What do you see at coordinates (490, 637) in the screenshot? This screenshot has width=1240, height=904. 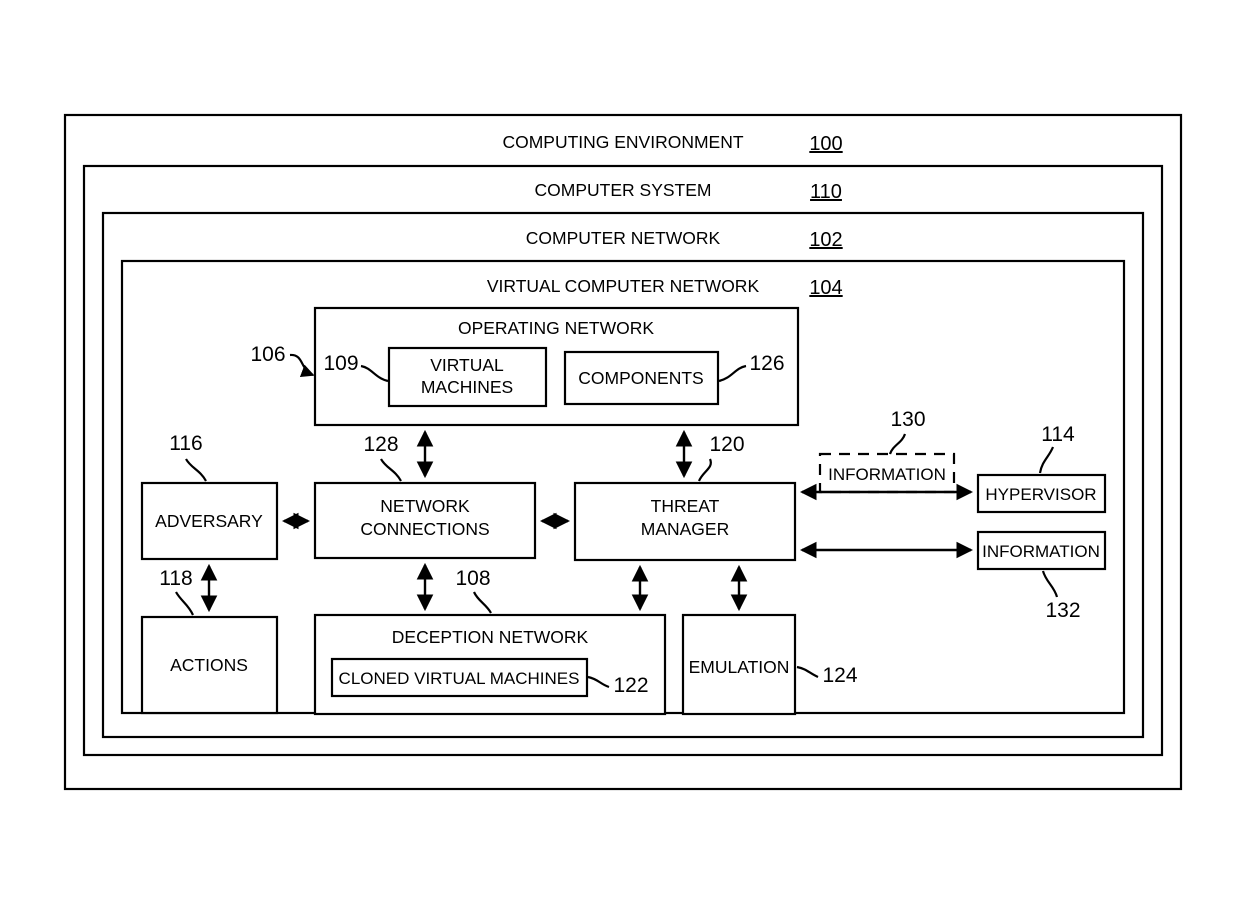 I see `deception-network-title: DECEPTION NETWORK` at bounding box center [490, 637].